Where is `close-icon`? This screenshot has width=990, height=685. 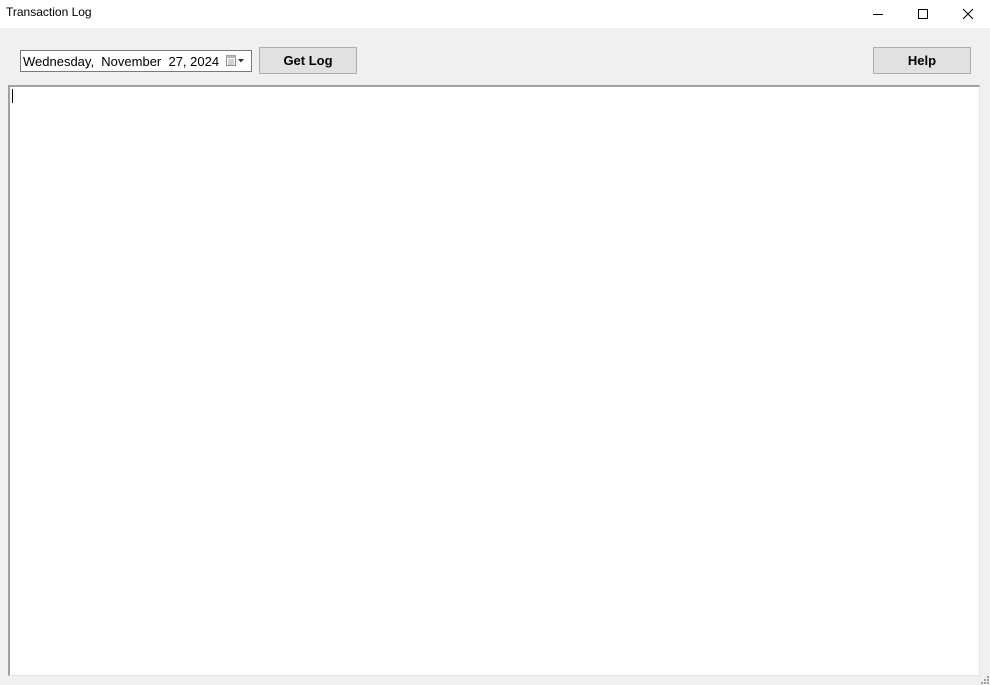
close-icon is located at coordinates (967, 14).